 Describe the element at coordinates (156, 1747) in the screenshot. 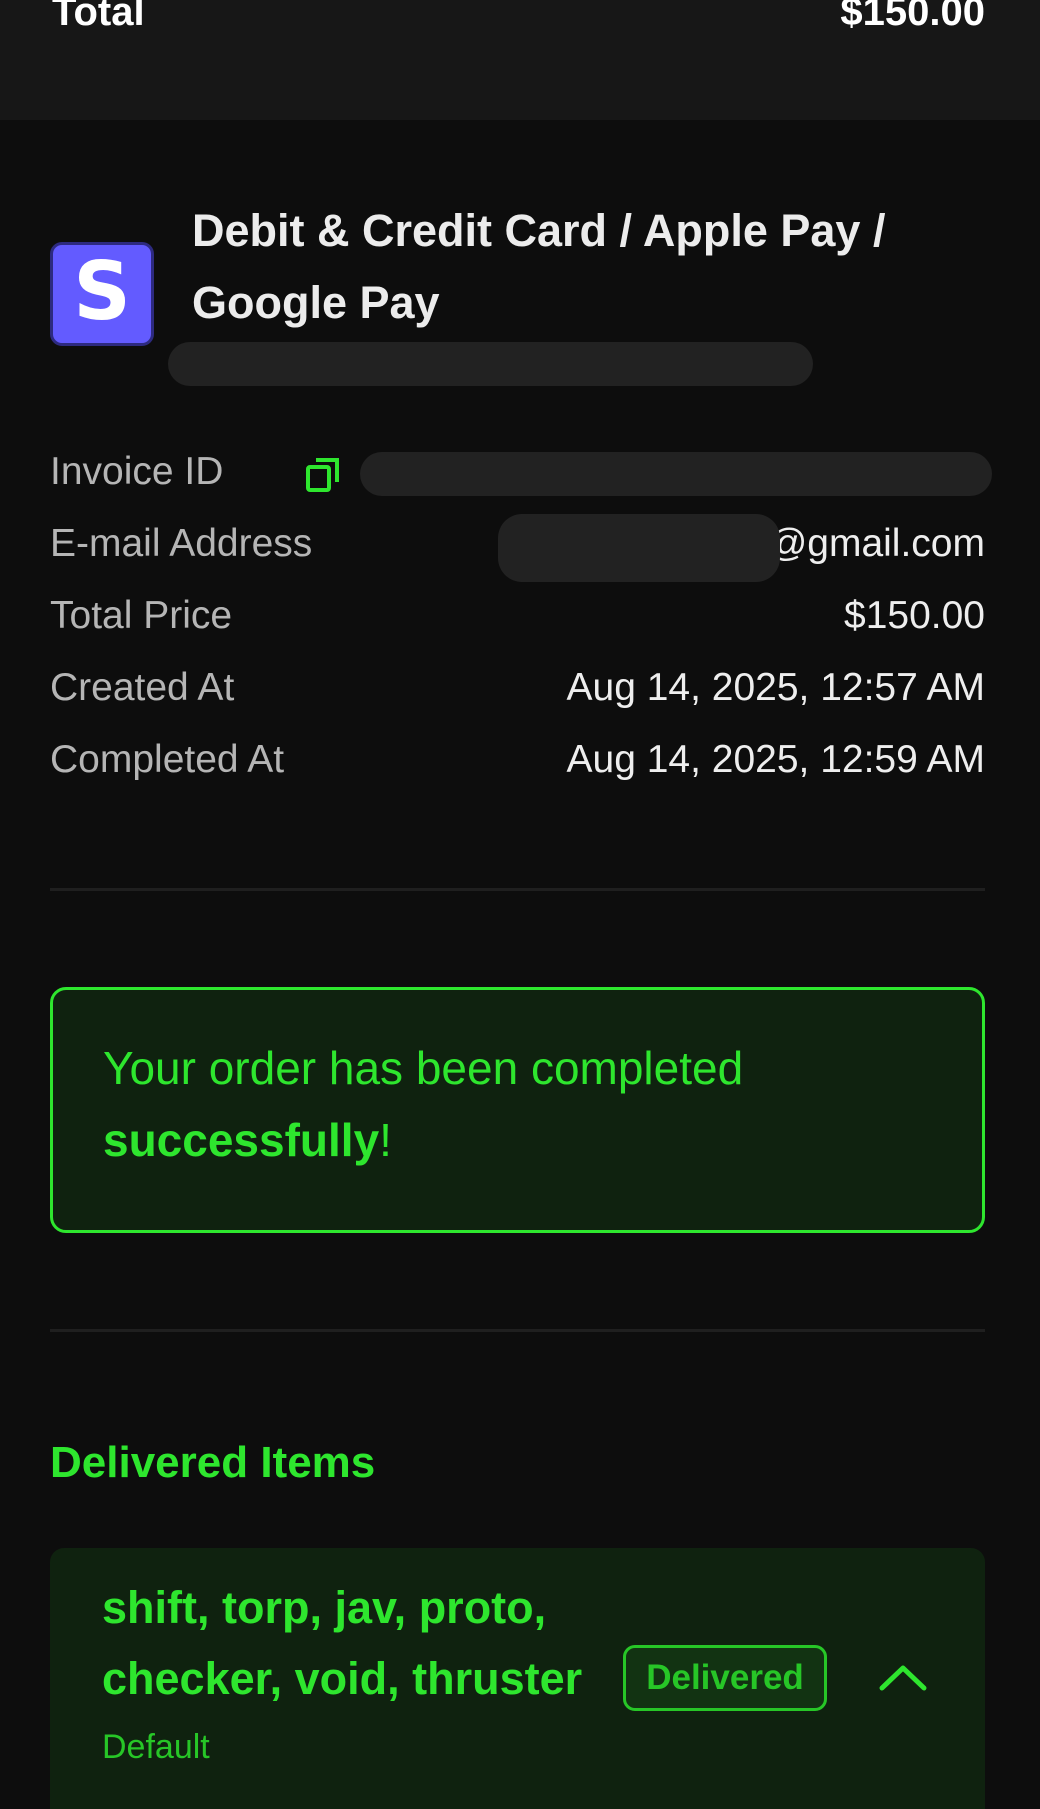

I see `delivered-item-variant: Default` at that location.